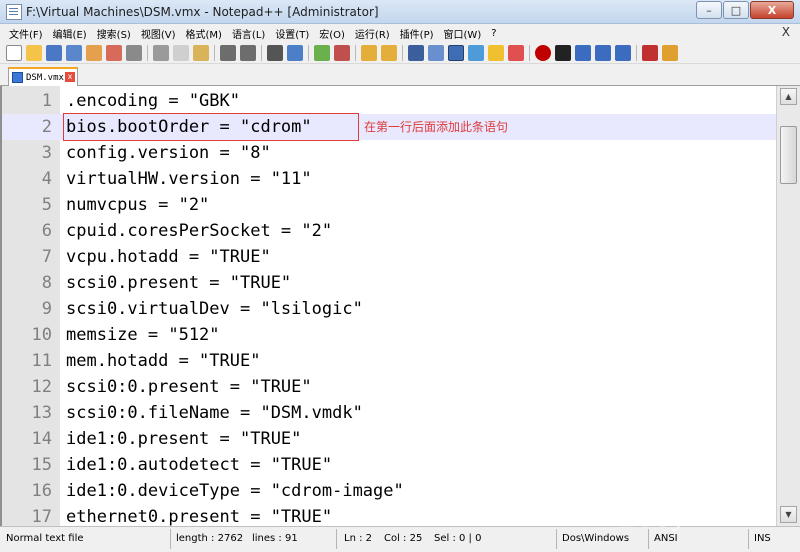 Image resolution: width=800 pixels, height=552 pixels. What do you see at coordinates (14, 52) in the screenshot?
I see `new-file-icon` at bounding box center [14, 52].